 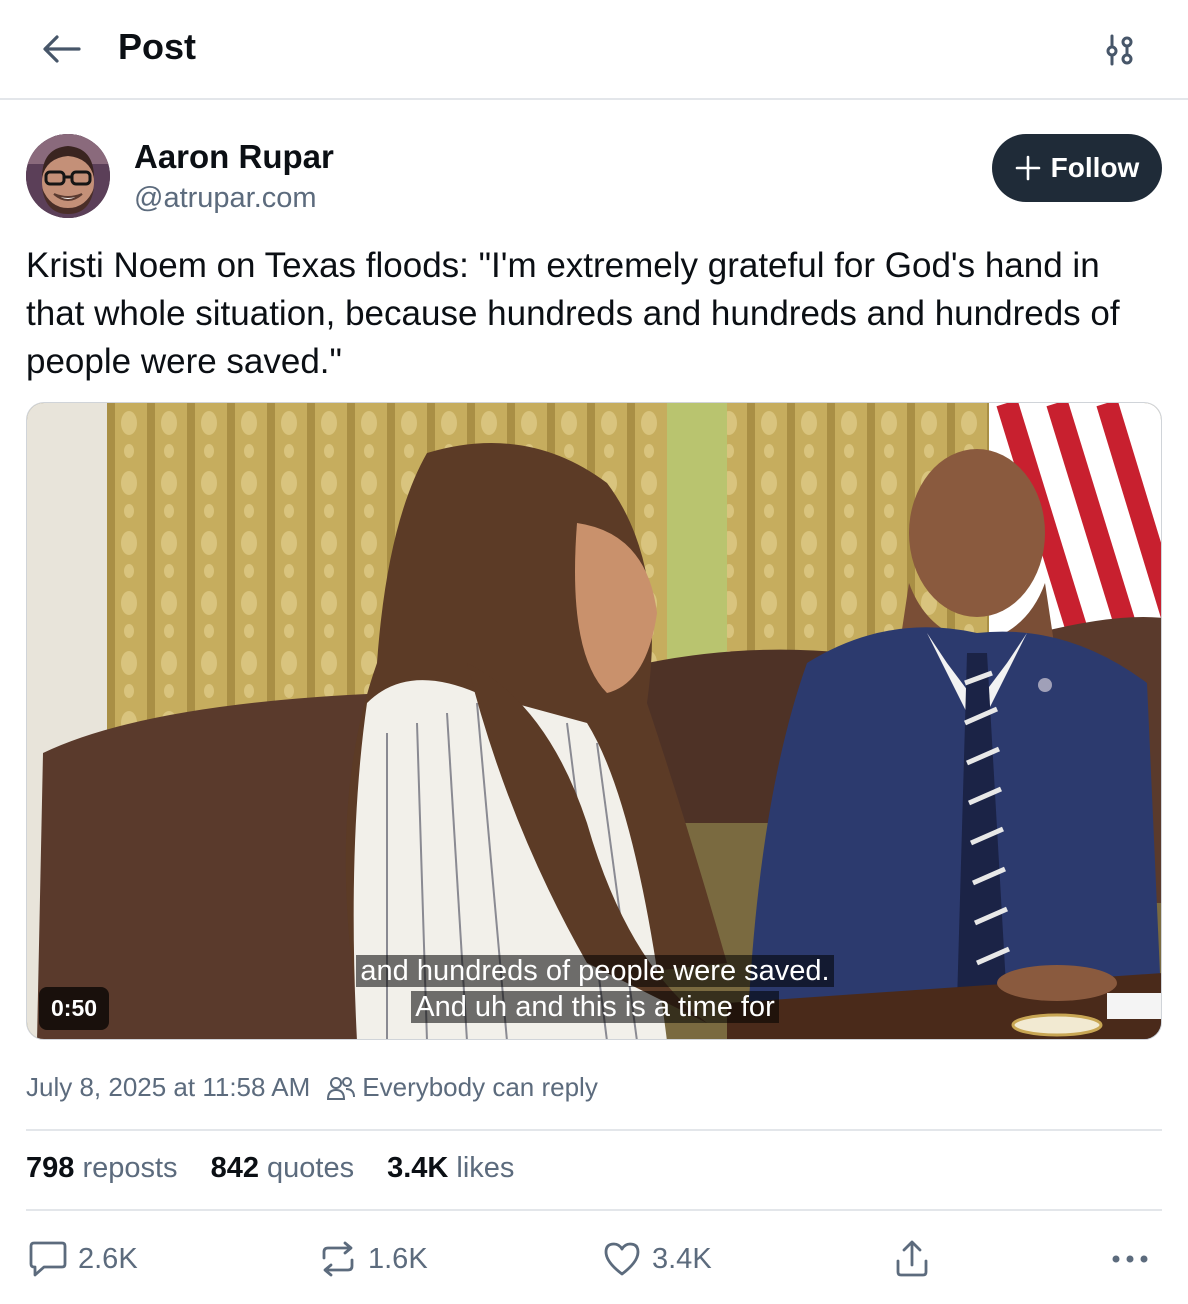 I want to click on more-horizontal-icon, so click(x=1130, y=1259).